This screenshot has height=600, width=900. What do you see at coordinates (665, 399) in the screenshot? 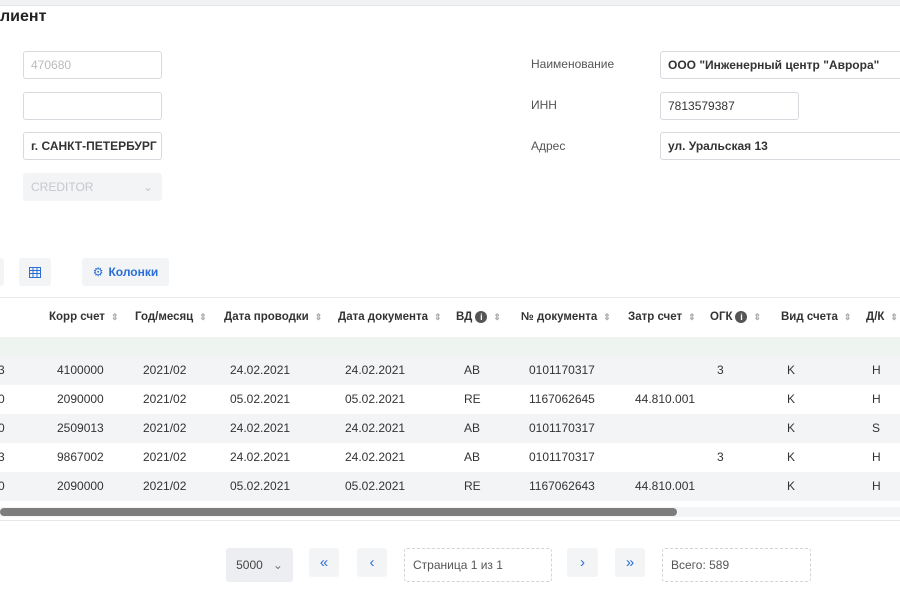
I see `table-cell: 44.810.001` at bounding box center [665, 399].